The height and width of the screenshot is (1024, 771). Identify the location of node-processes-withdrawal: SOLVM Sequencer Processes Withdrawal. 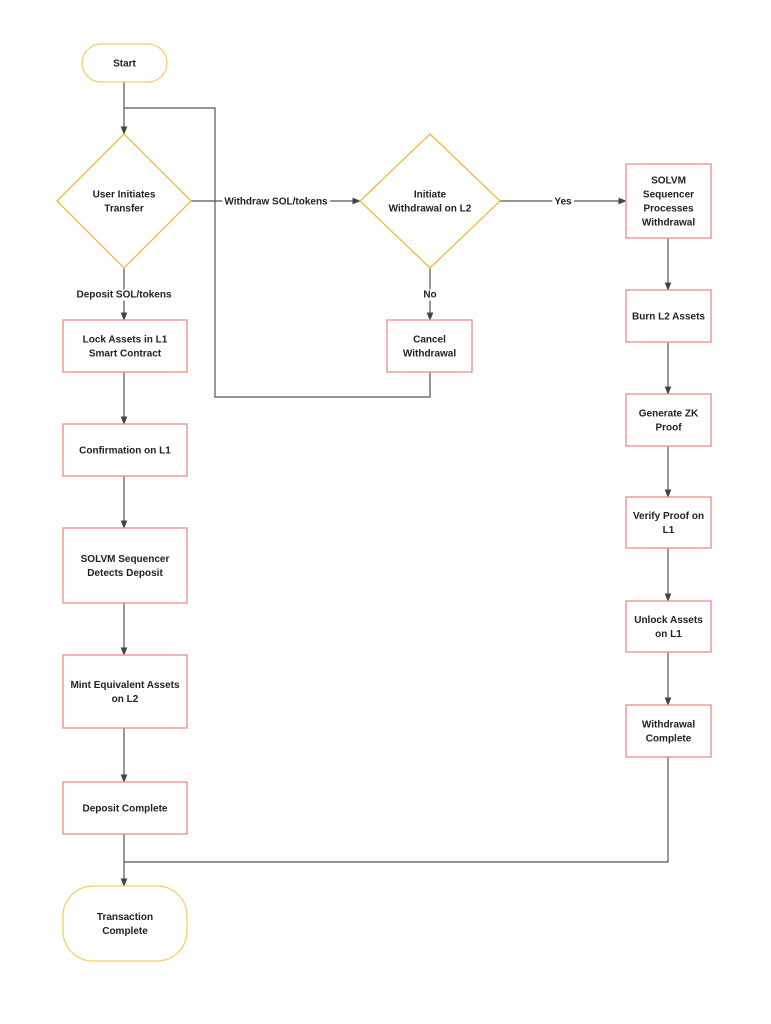
(668, 201).